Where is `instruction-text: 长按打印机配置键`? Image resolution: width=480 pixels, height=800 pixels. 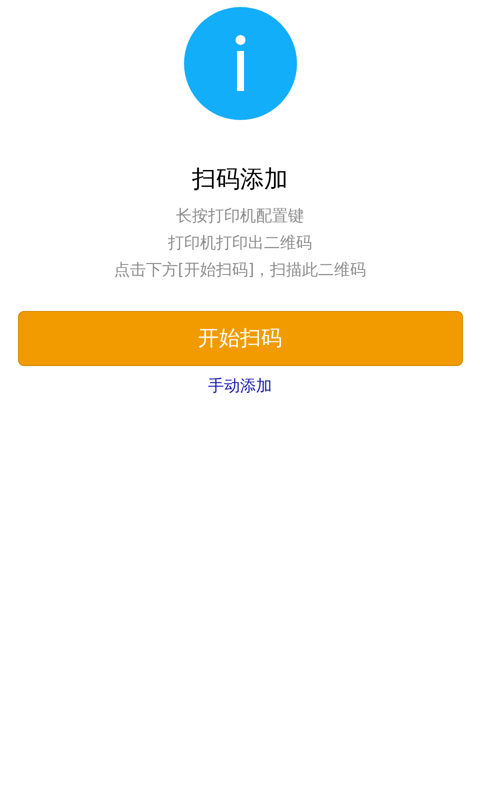
instruction-text: 长按打印机配置键 is located at coordinates (240, 216).